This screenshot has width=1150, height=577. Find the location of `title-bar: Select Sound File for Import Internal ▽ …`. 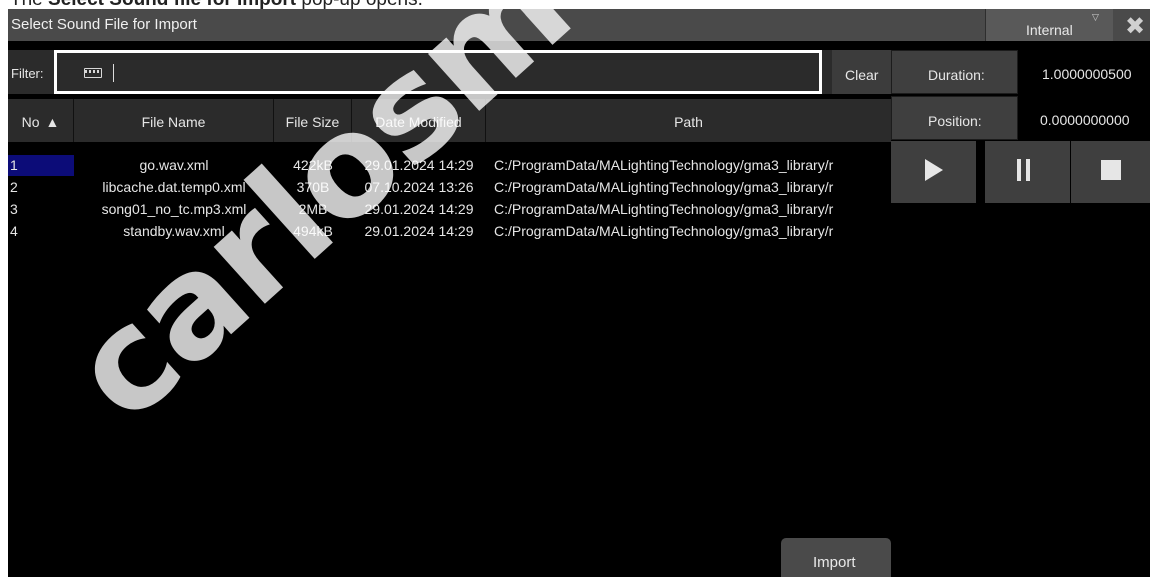

title-bar: Select Sound File for Import Internal ▽ … is located at coordinates (579, 25).